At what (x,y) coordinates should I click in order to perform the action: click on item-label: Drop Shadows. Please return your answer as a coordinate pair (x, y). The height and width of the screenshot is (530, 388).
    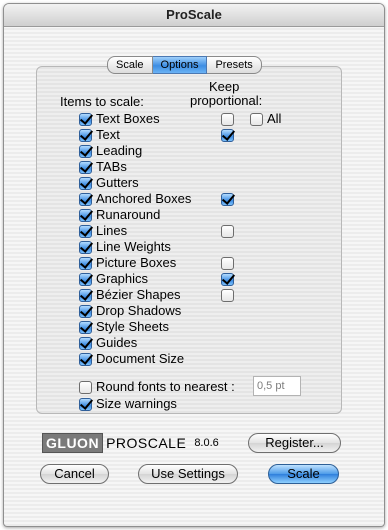
    Looking at the image, I should click on (139, 310).